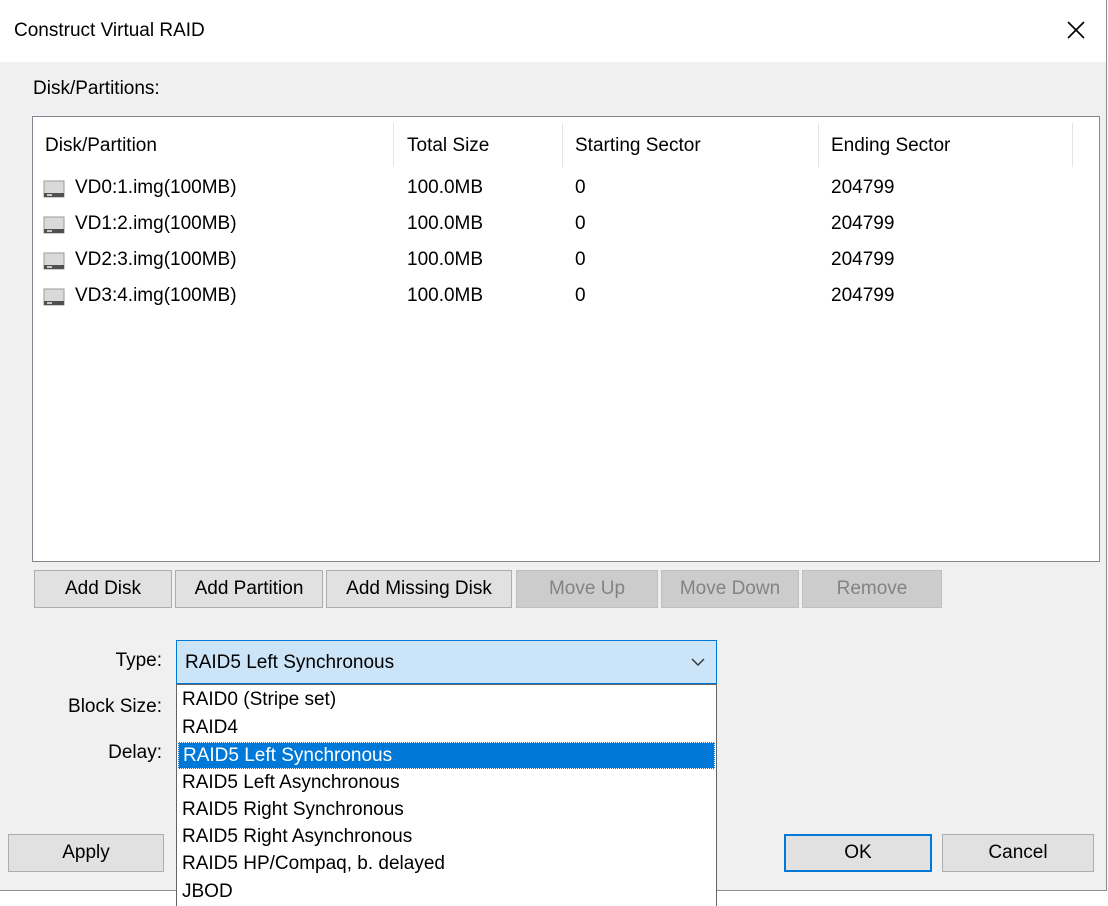  What do you see at coordinates (101, 146) in the screenshot?
I see `column-header-disk-partition: Disk/Partition` at bounding box center [101, 146].